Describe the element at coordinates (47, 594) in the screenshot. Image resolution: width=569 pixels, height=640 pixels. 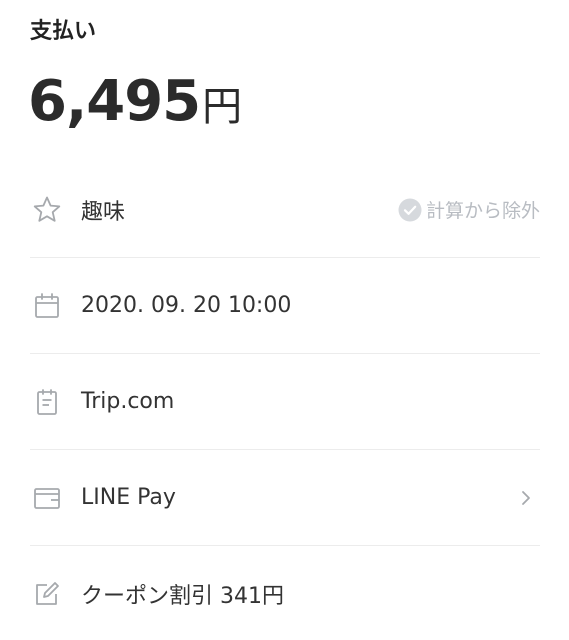
I see `edit-icon` at that location.